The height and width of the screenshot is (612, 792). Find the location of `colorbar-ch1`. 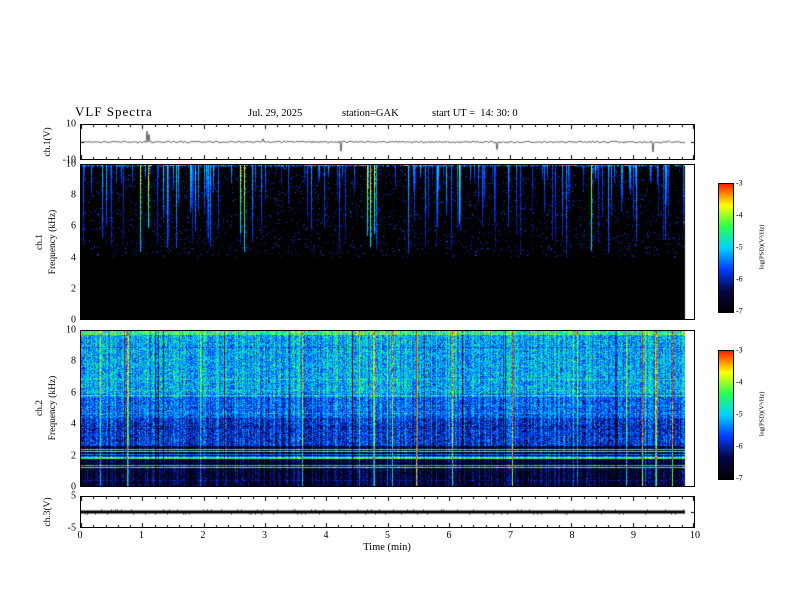

colorbar-ch1 is located at coordinates (726, 248).